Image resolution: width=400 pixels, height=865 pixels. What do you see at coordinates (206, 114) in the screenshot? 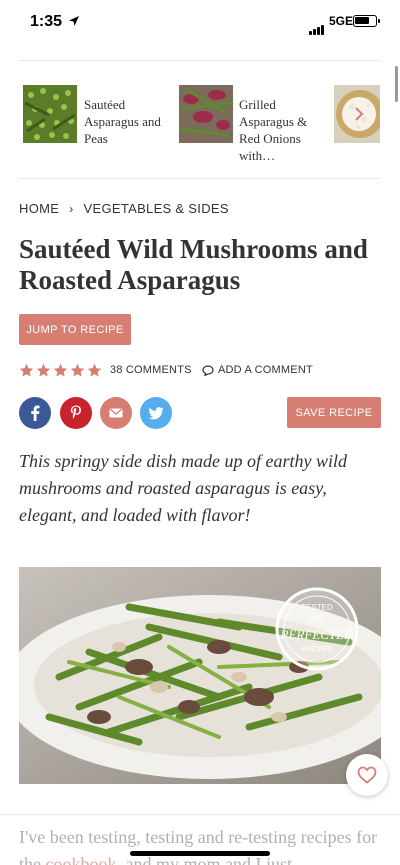
I see `related-thumb-grilled-asparagus` at bounding box center [206, 114].